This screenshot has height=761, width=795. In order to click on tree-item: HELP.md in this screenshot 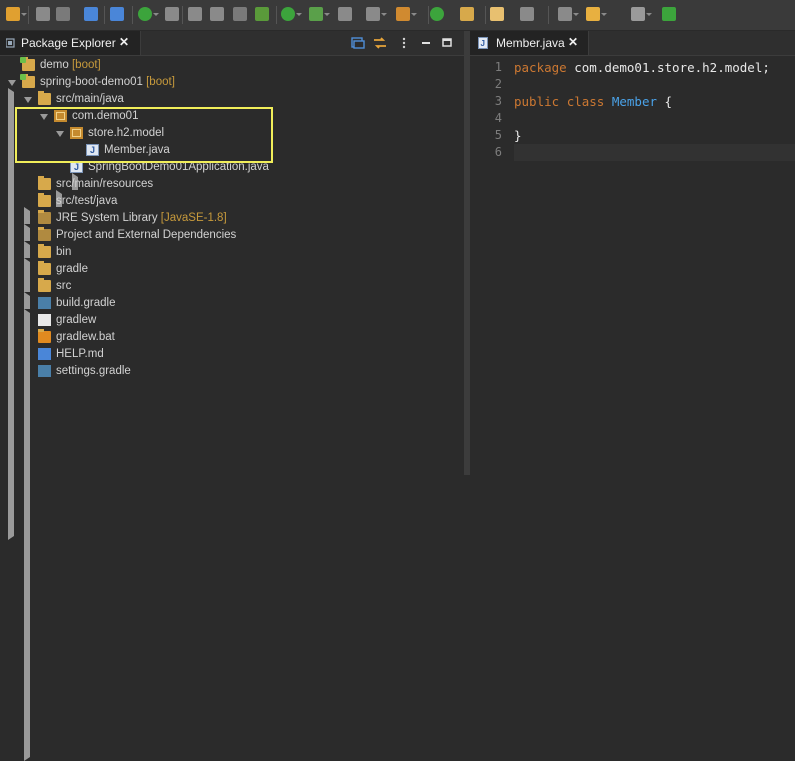, I will do `click(232, 354)`.